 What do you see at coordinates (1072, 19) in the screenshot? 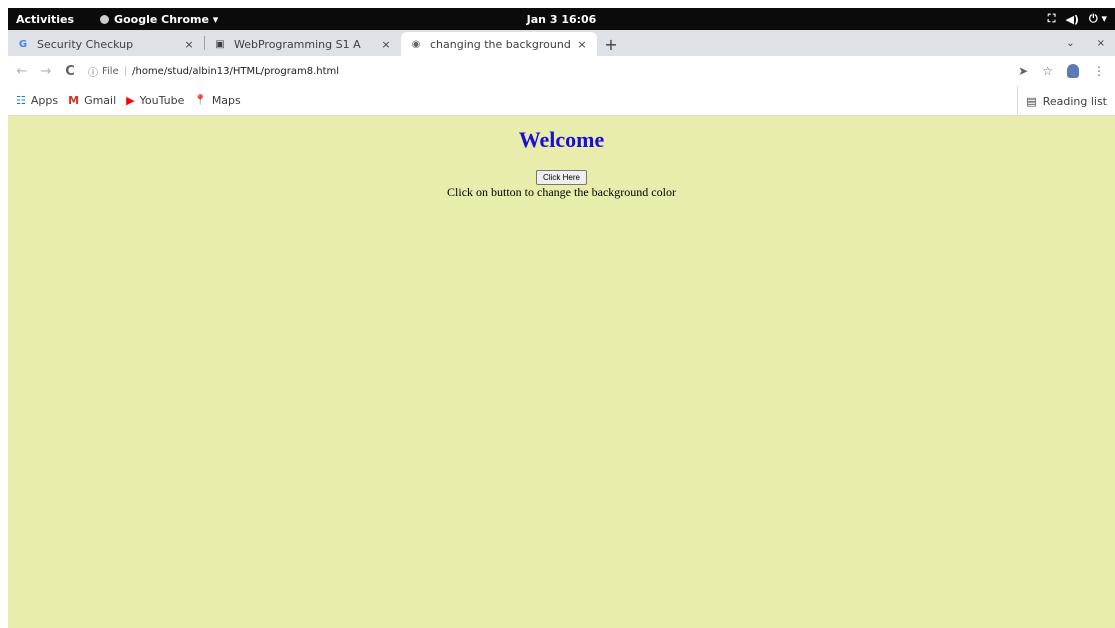
I see `volume-icon: ◀)` at bounding box center [1072, 19].